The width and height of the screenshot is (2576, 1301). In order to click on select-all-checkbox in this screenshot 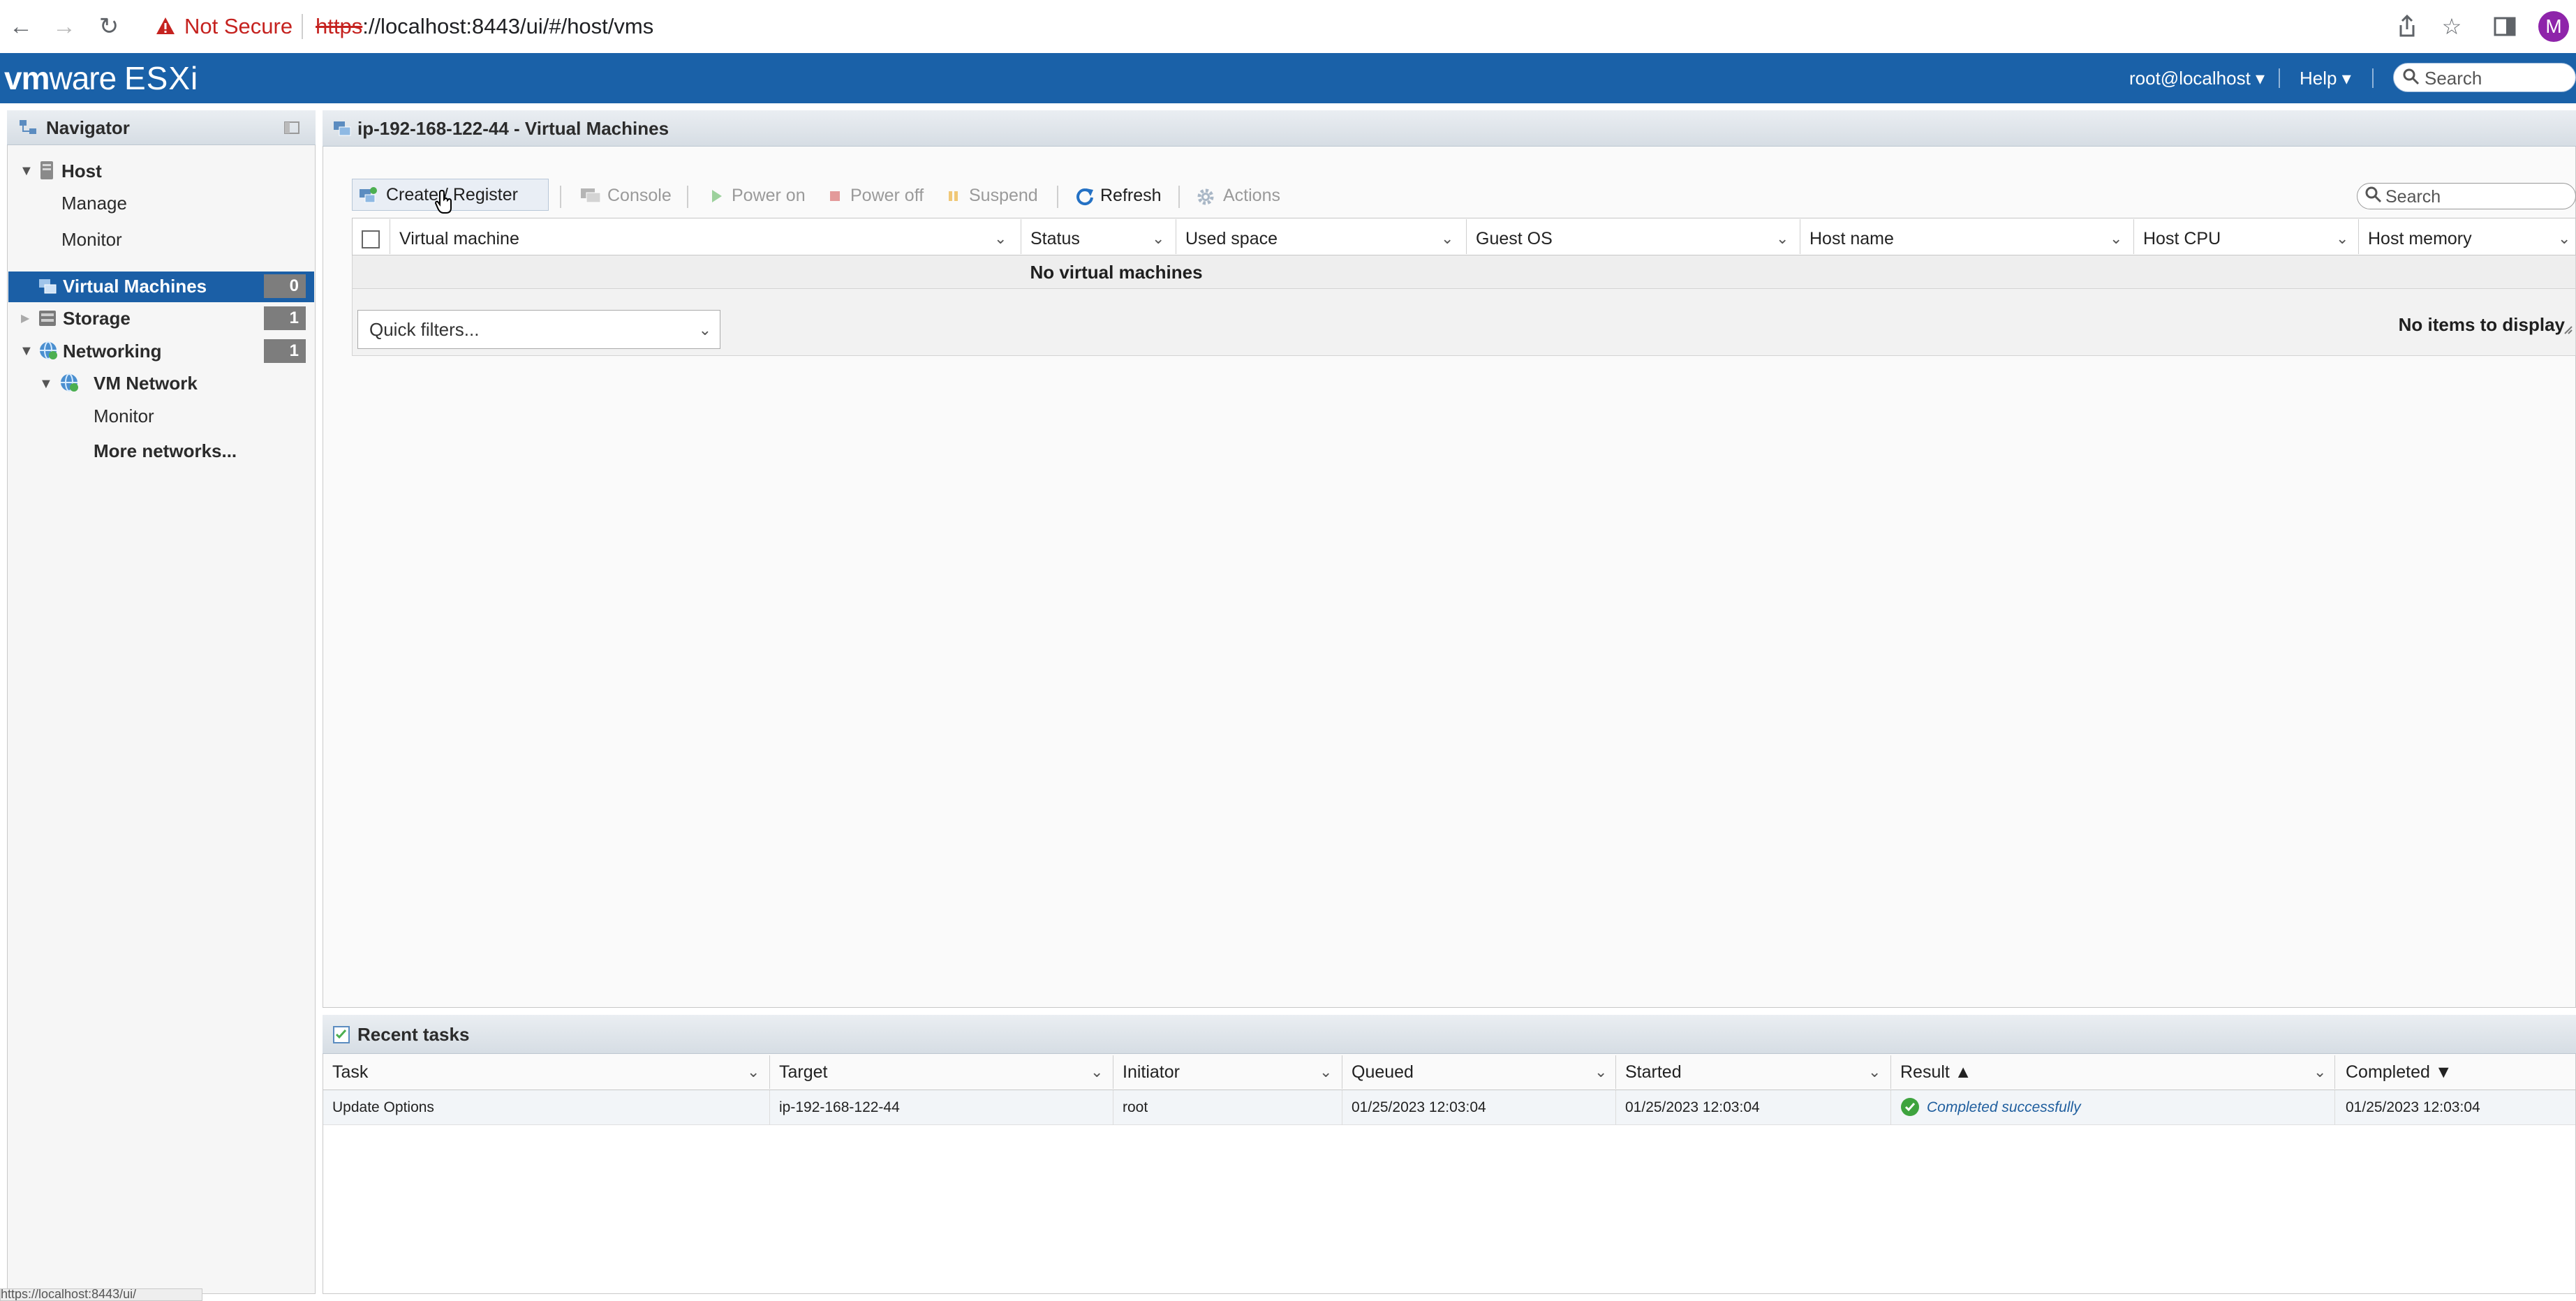, I will do `click(371, 239)`.